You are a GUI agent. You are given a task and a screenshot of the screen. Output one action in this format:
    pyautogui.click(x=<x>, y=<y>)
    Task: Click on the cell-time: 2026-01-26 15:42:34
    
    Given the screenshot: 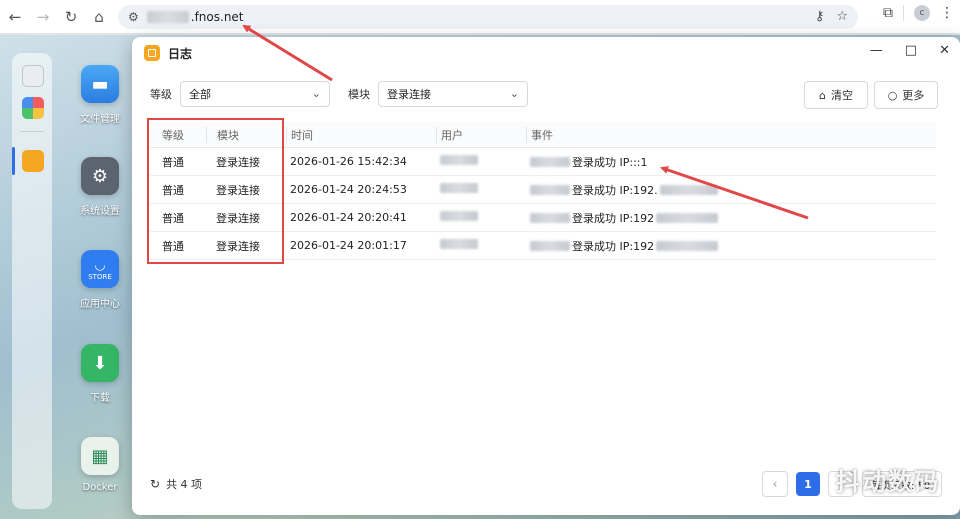 What is the action you would take?
    pyautogui.click(x=348, y=161)
    